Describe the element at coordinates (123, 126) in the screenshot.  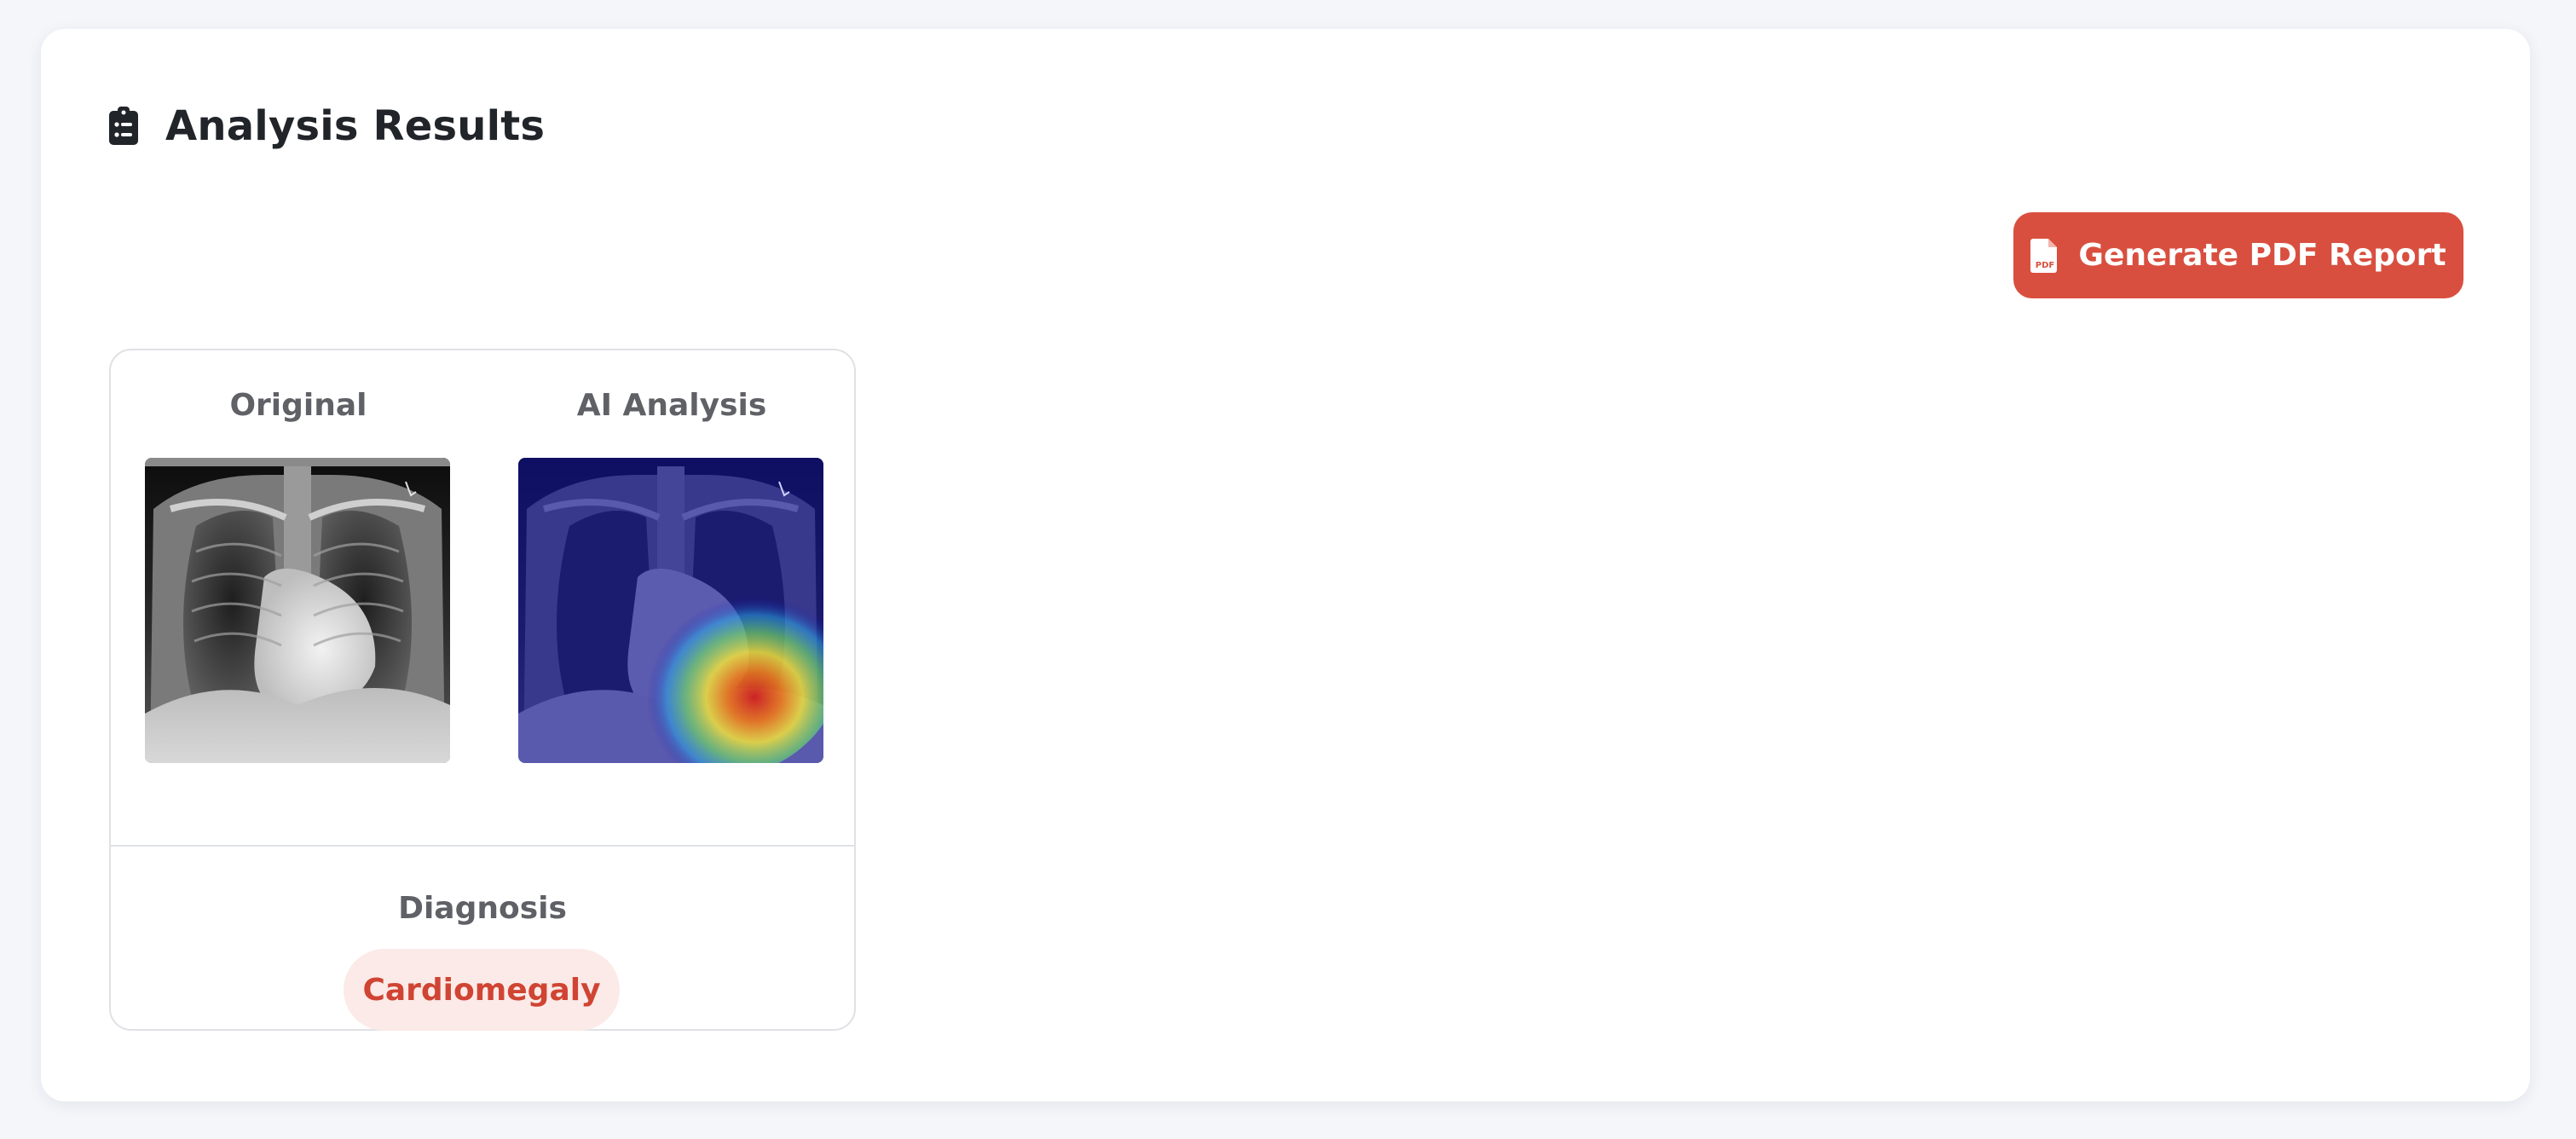
I see `clipboard-list-icon` at that location.